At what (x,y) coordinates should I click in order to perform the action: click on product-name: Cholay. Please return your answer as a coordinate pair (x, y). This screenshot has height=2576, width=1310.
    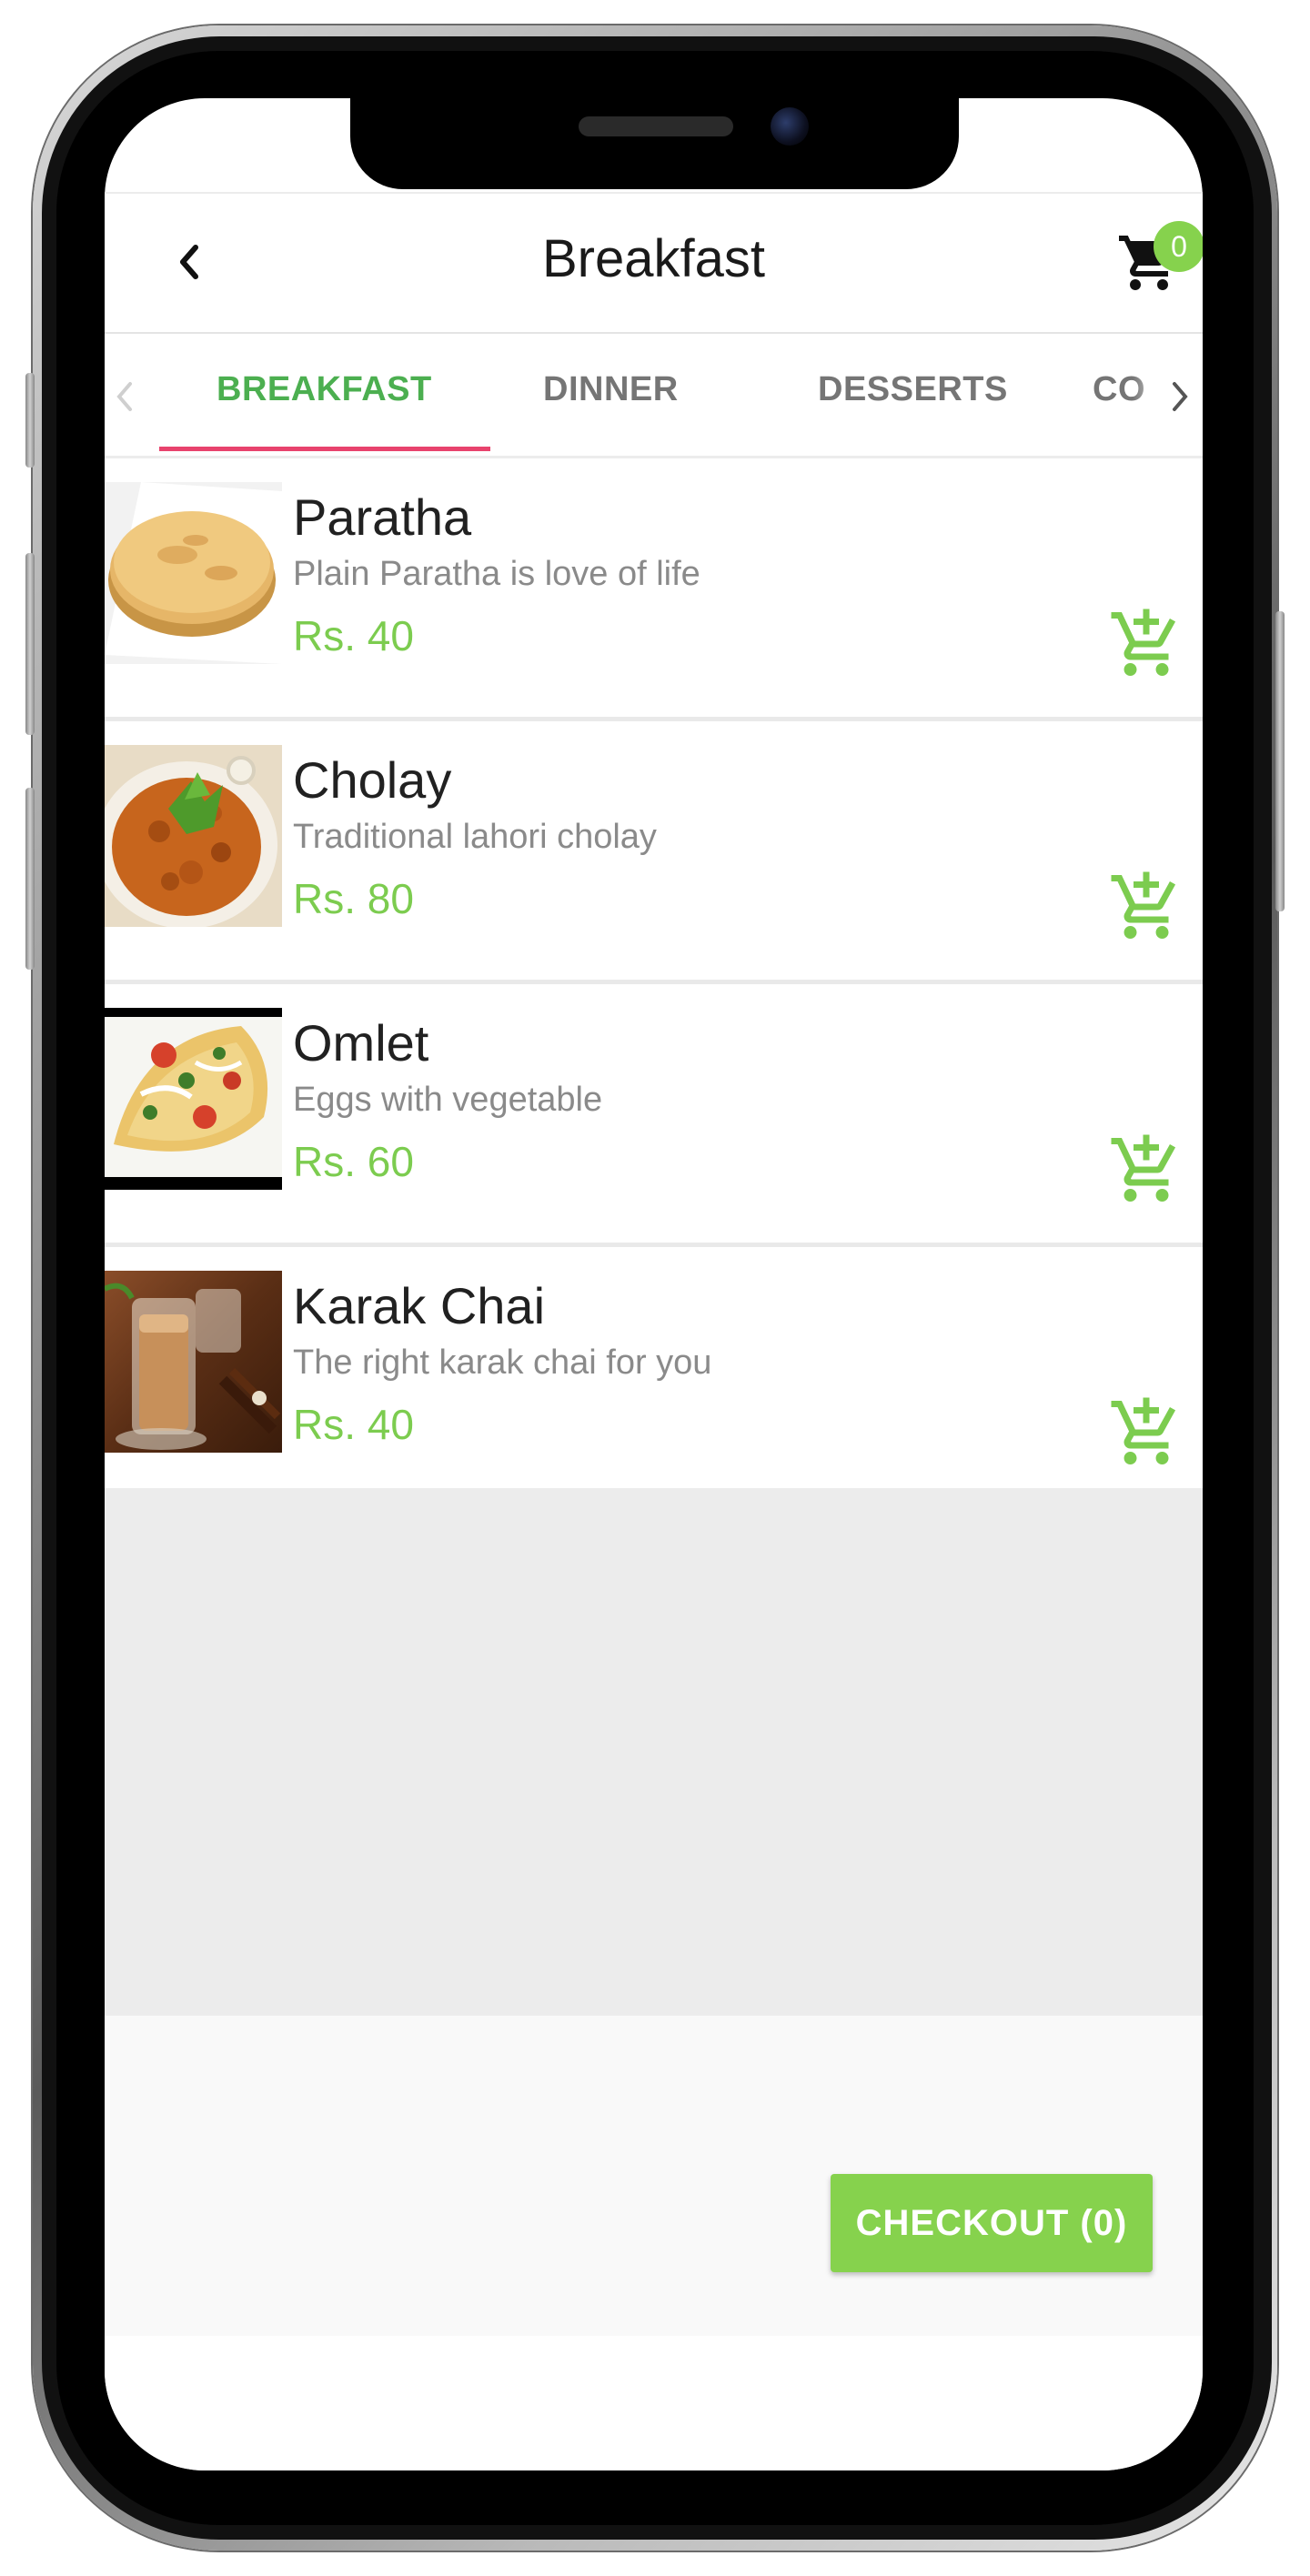
    Looking at the image, I should click on (372, 780).